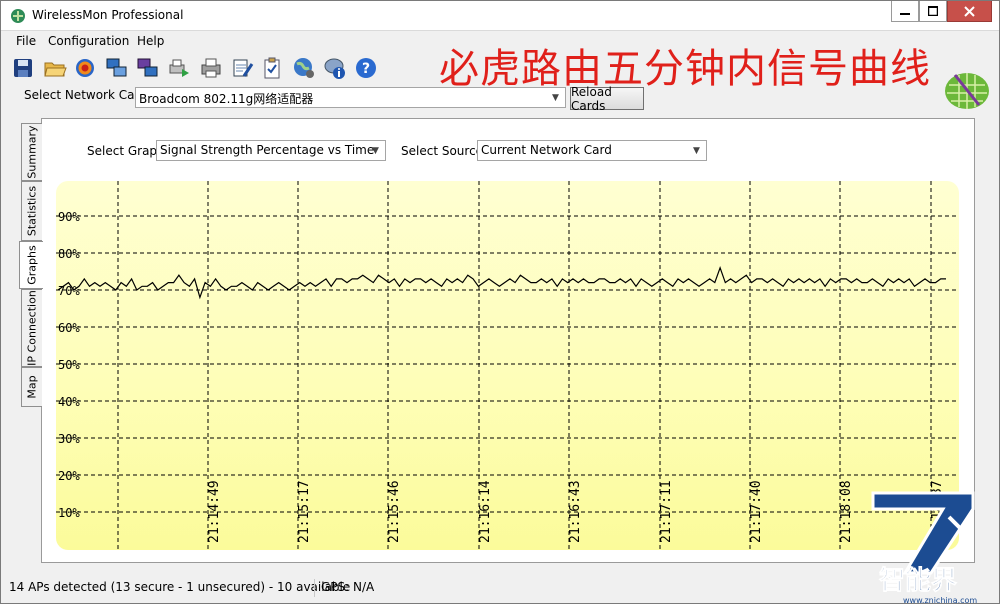 This screenshot has height=605, width=1000. I want to click on tab-summary: Summary, so click(31, 152).